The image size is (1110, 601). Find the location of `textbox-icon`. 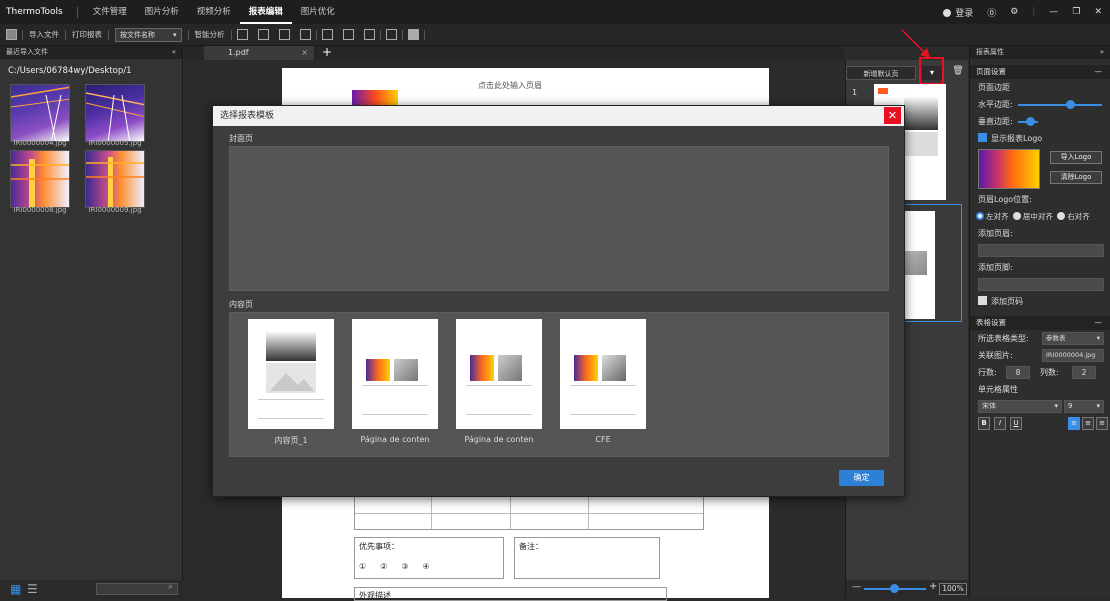

textbox-icon is located at coordinates (305, 34).